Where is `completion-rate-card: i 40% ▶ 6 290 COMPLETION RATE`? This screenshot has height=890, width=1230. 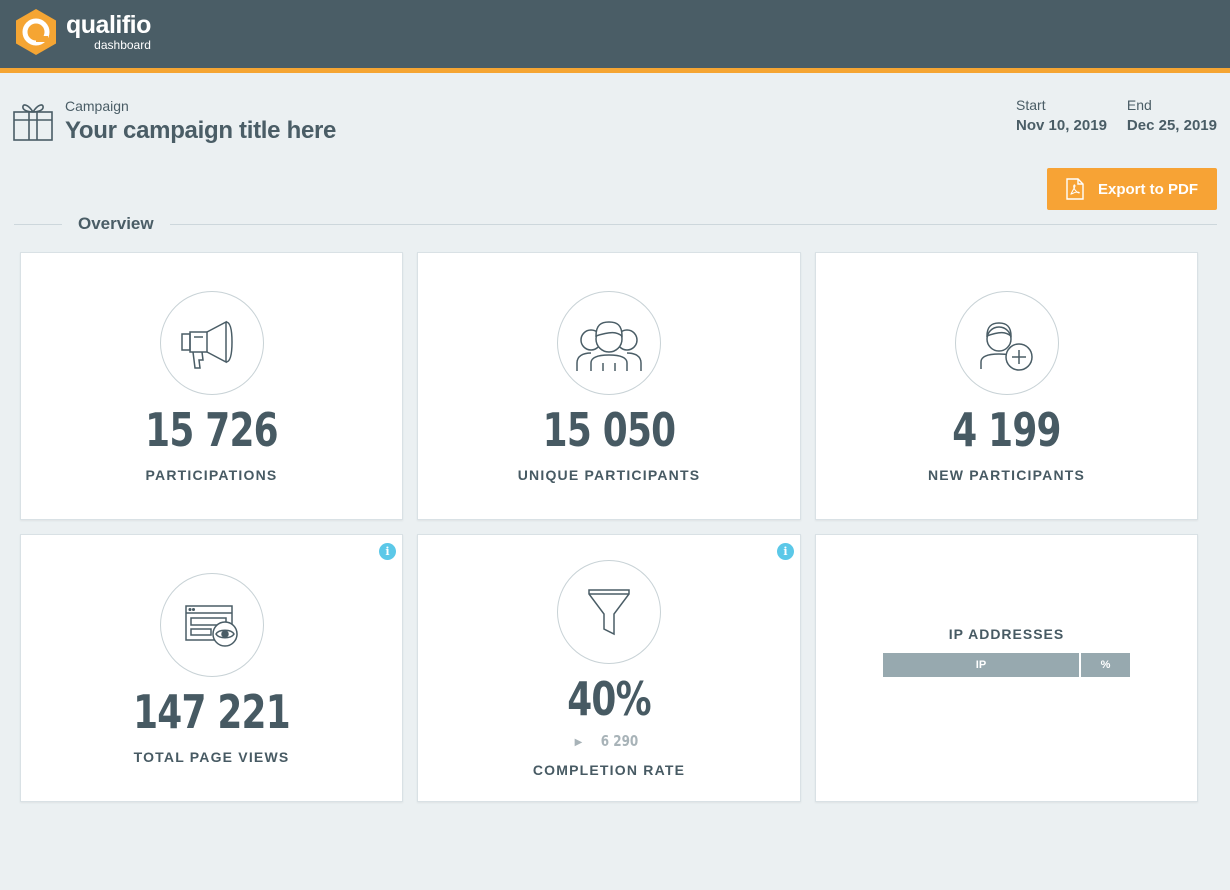
completion-rate-card: i 40% ▶ 6 290 COMPLETION RATE is located at coordinates (609, 668).